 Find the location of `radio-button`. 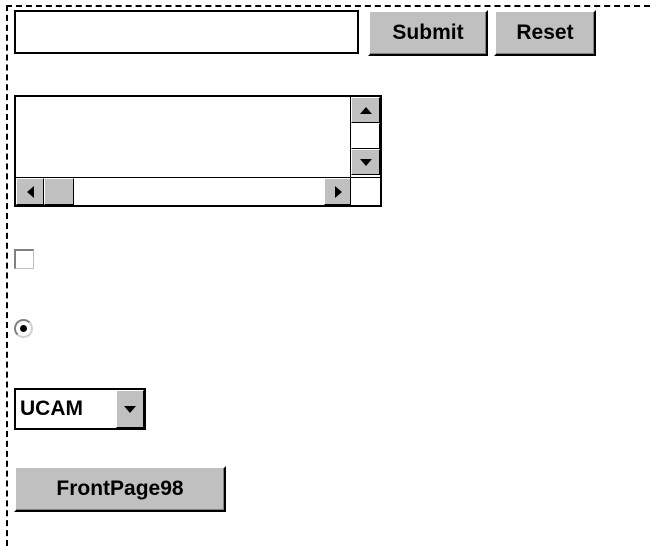

radio-button is located at coordinates (23, 328).